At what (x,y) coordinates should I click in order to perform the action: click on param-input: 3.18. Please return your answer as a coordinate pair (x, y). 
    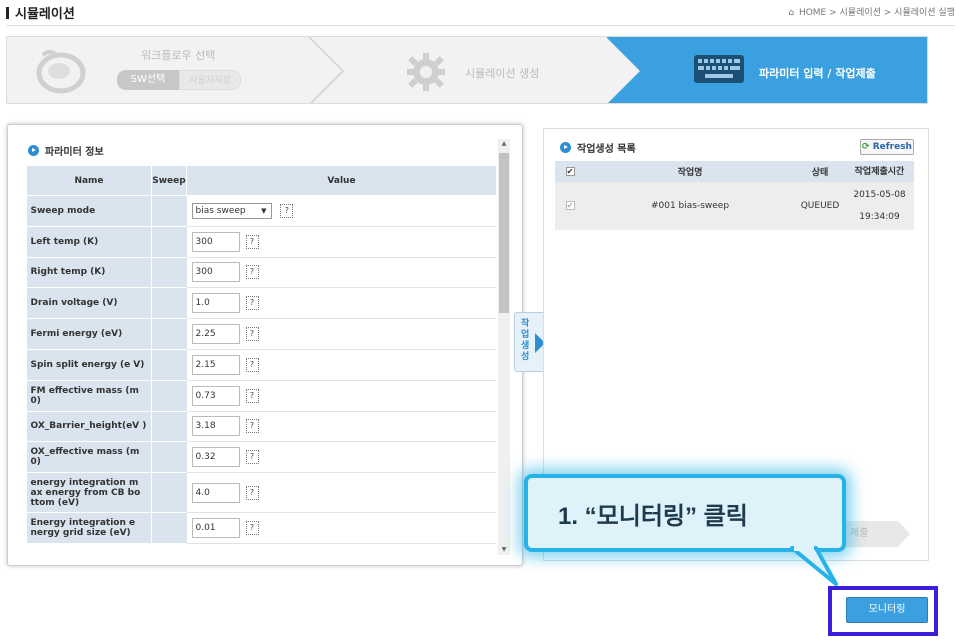
    Looking at the image, I should click on (215, 426).